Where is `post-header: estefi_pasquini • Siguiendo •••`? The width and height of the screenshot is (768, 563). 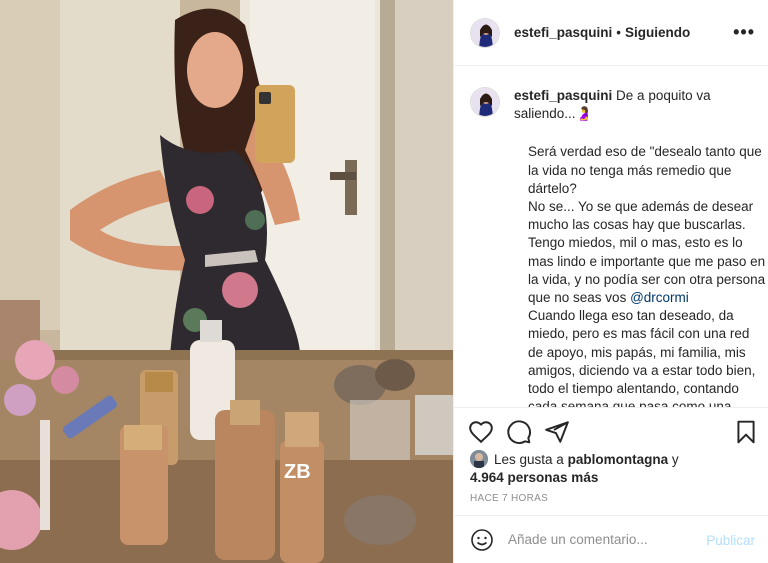
post-header: estefi_pasquini • Siguiendo ••• is located at coordinates (611, 33).